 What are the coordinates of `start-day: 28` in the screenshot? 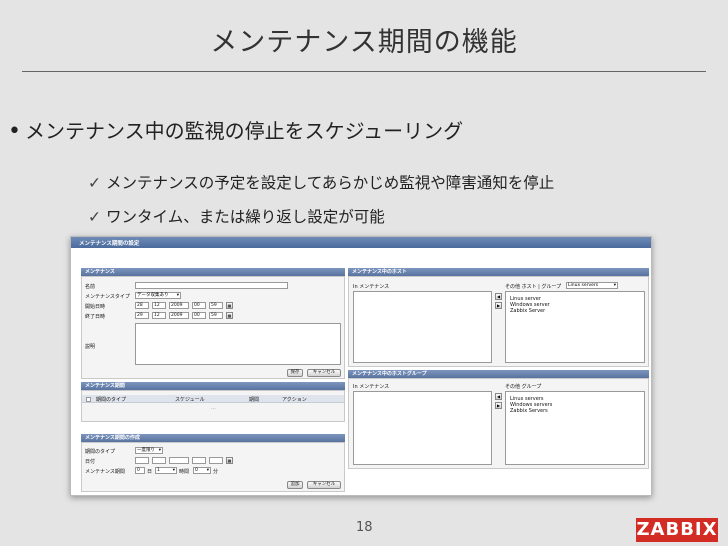 It's located at (142, 305).